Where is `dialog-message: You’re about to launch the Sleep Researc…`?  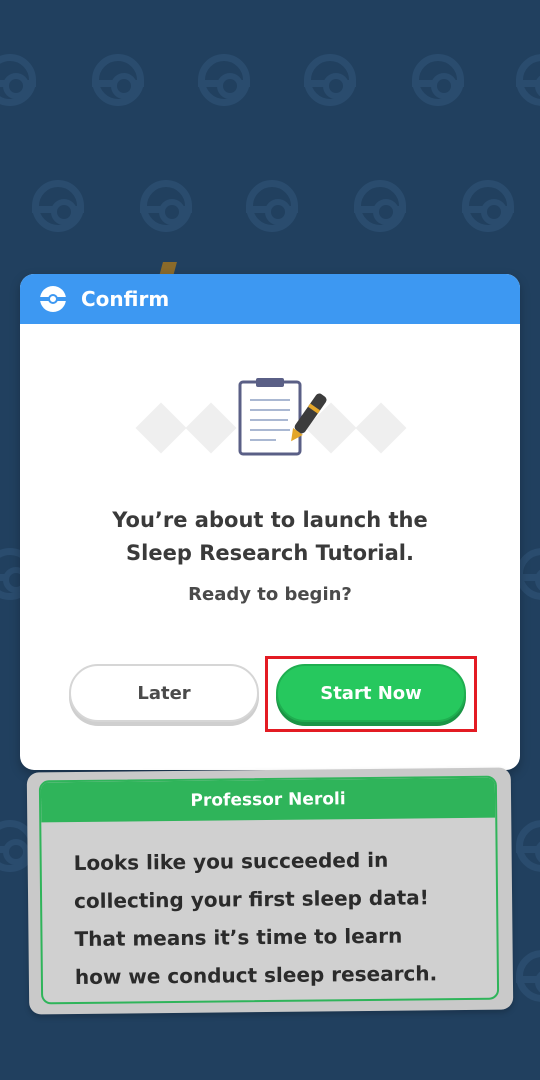
dialog-message: You’re about to launch the Sleep Researc… is located at coordinates (270, 537).